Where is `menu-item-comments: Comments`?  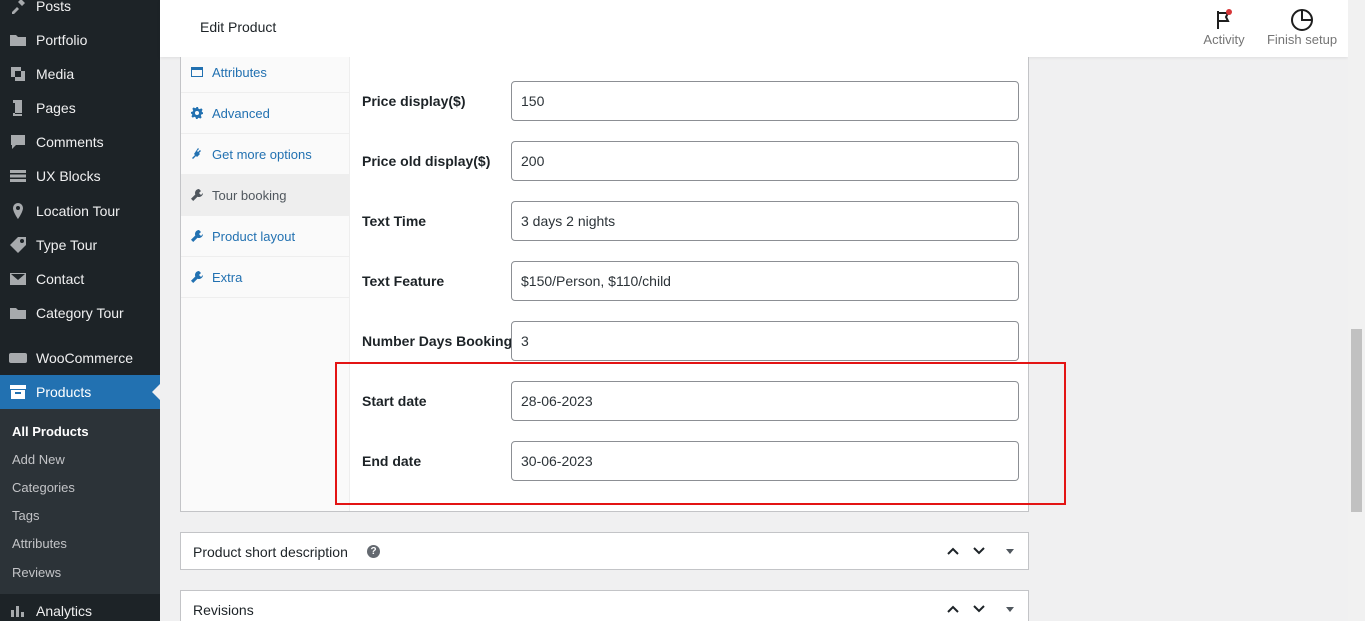 menu-item-comments: Comments is located at coordinates (80, 142).